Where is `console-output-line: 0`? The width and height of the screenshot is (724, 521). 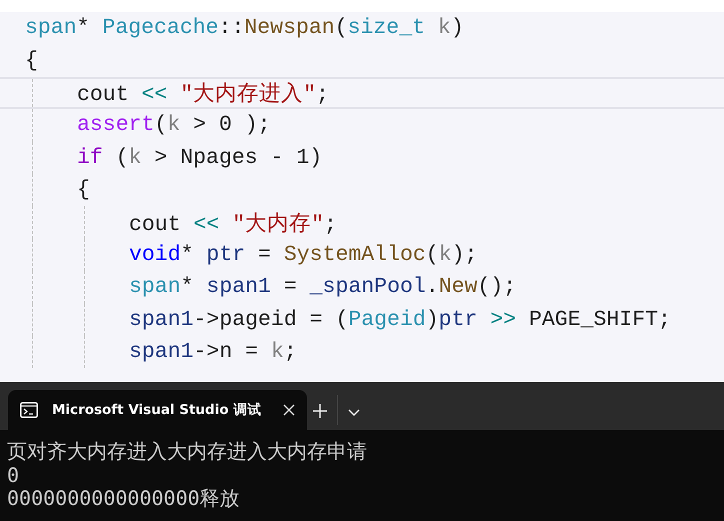
console-output-line: 0 is located at coordinates (13, 475).